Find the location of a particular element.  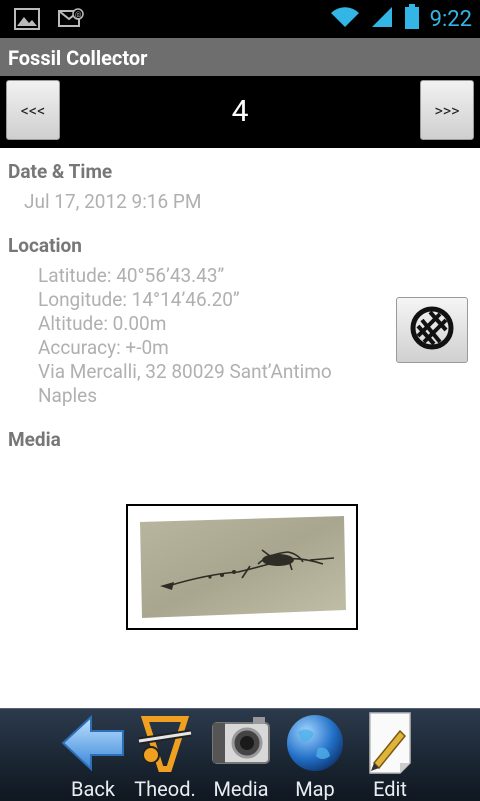

app-title: Fossil Collector is located at coordinates (78, 58).